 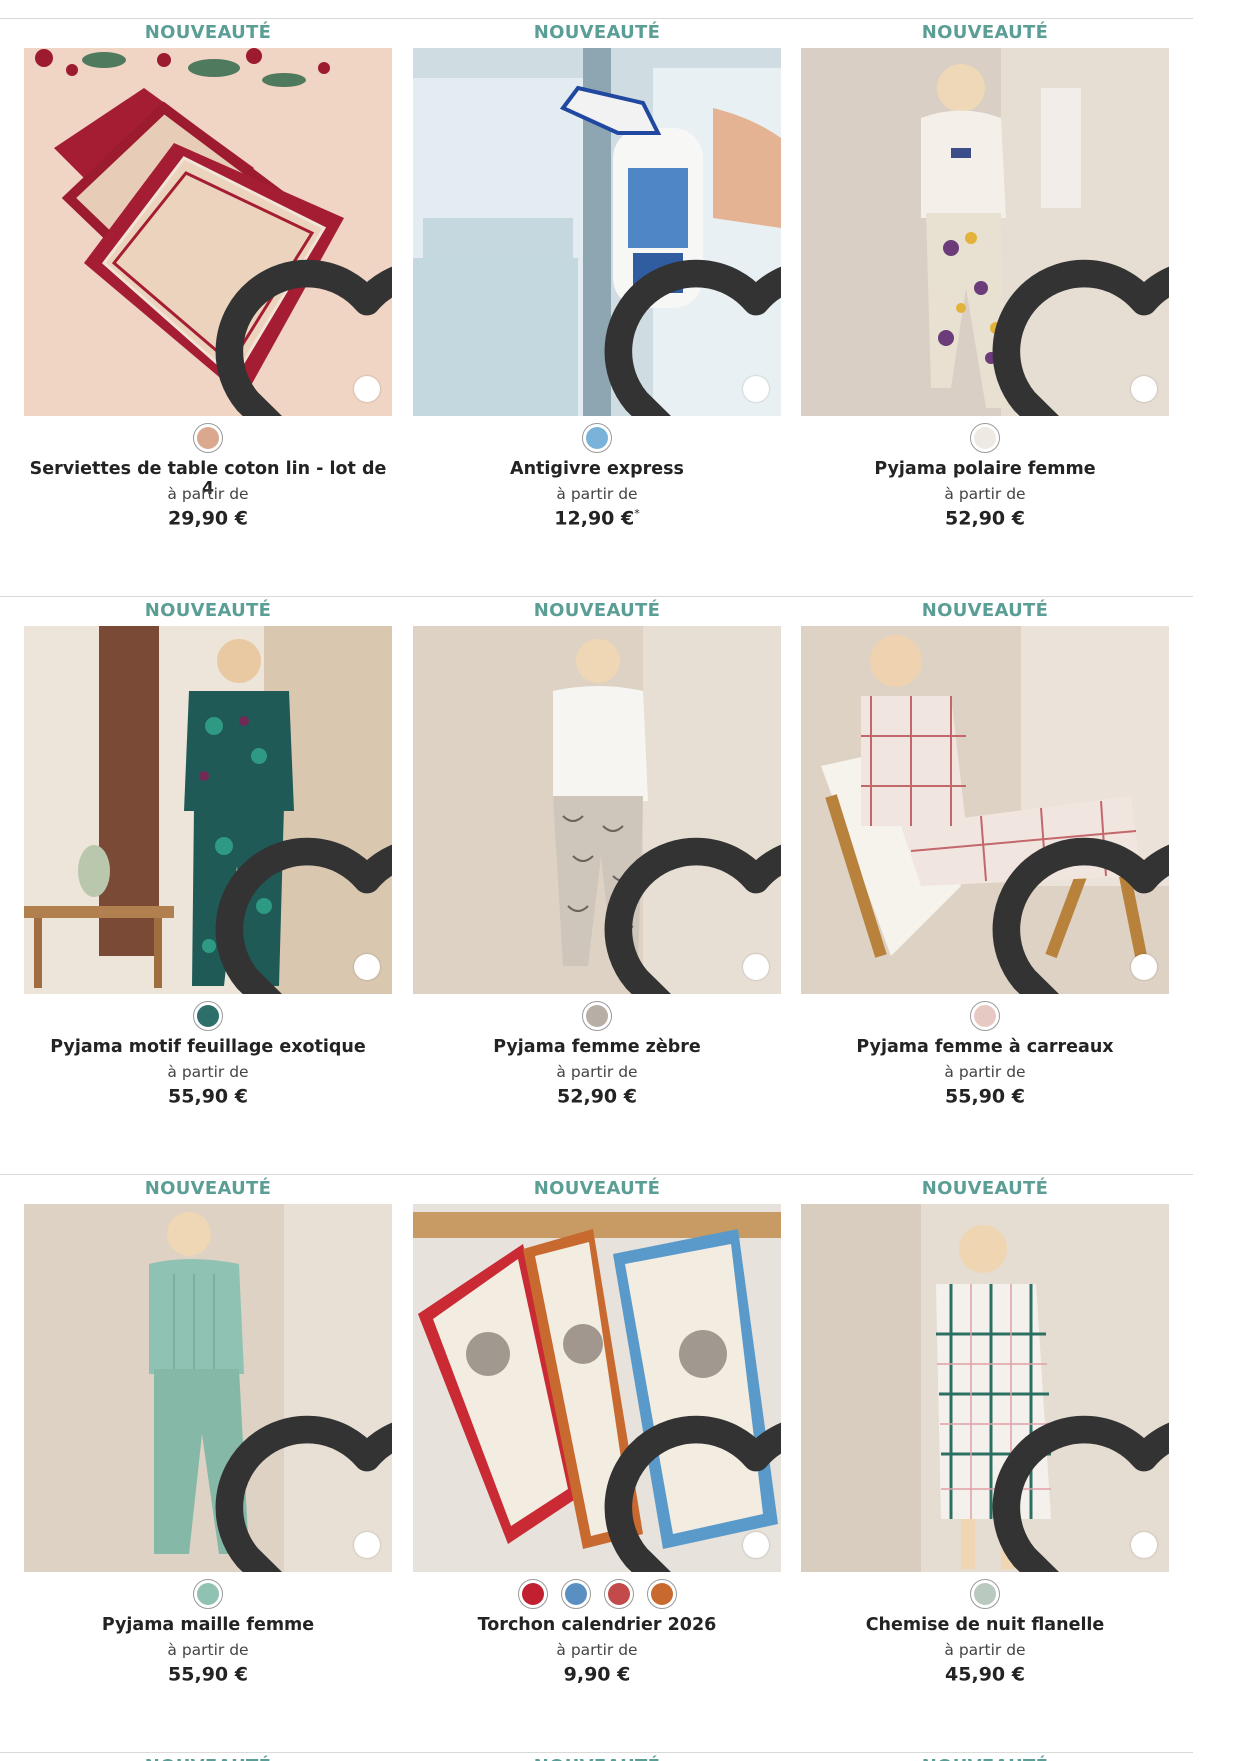 I want to click on product-price: 9,90 €, so click(x=597, y=1674).